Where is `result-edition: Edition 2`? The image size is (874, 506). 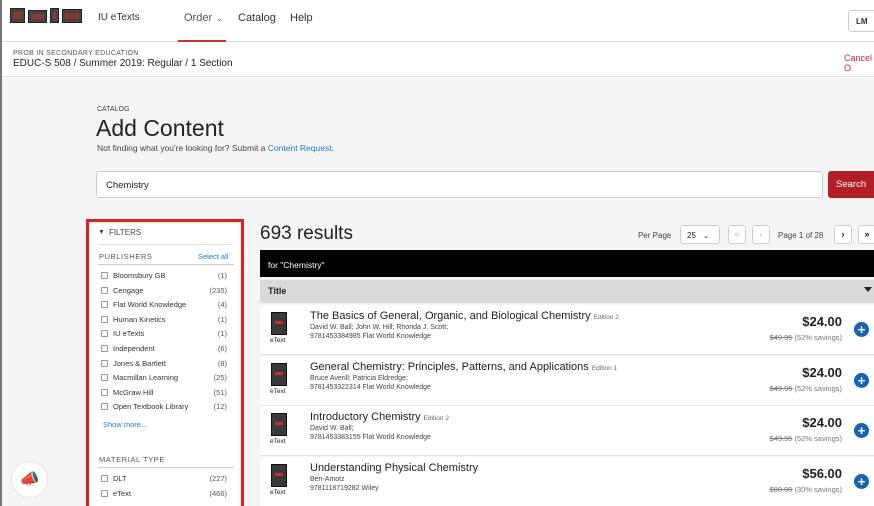 result-edition: Edition 2 is located at coordinates (606, 317).